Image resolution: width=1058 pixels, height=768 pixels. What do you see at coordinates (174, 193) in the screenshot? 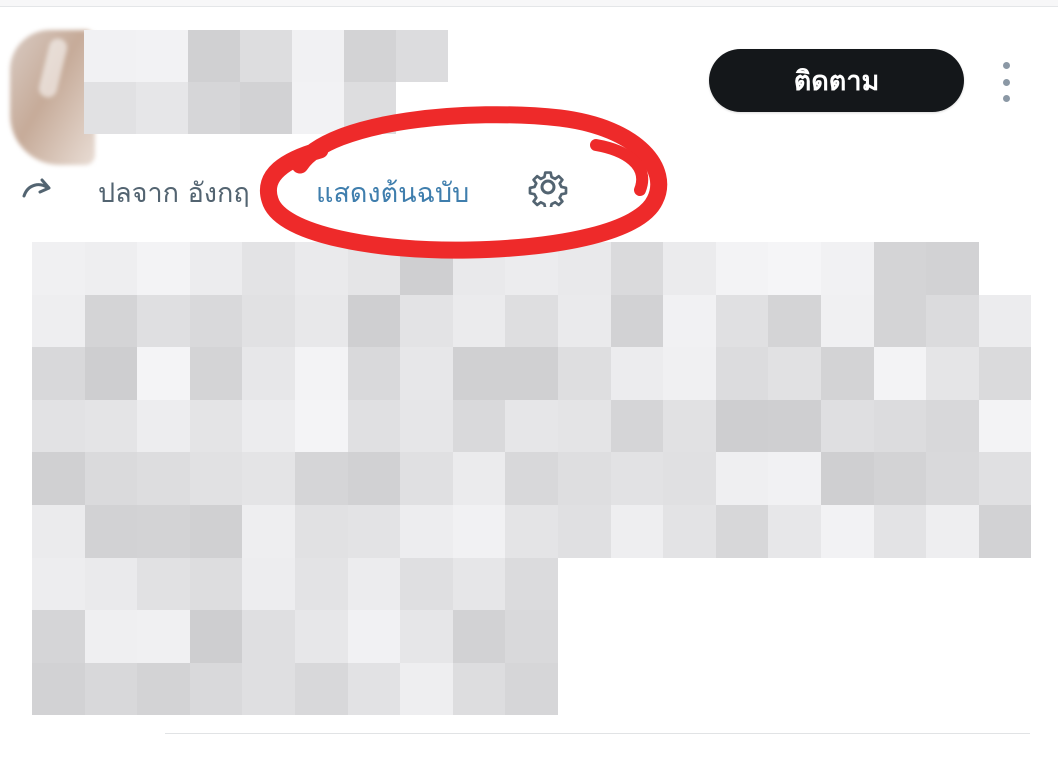
I see `translated-from-label: ปลจาก อังกฤ` at bounding box center [174, 193].